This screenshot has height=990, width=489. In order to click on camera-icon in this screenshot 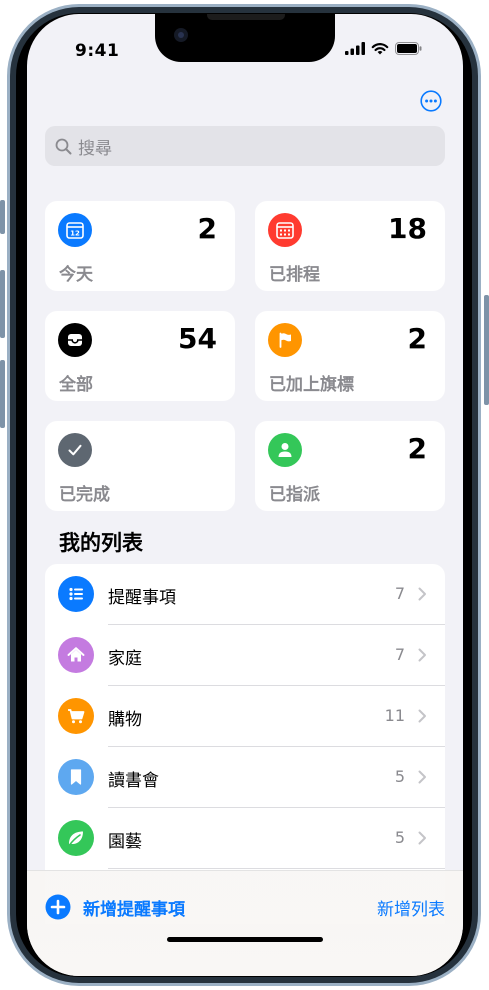, I will do `click(181, 35)`.